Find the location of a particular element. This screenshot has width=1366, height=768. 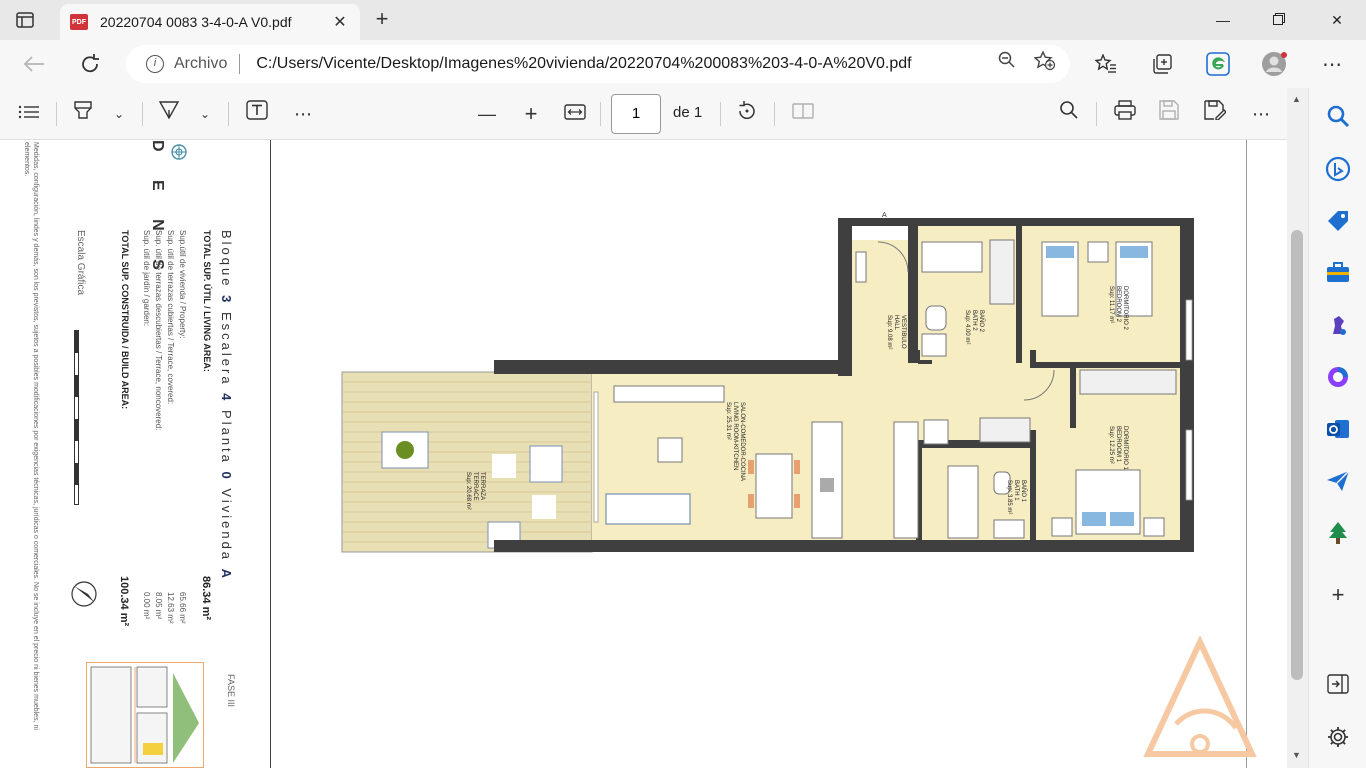

tab-close-icon: ✕ is located at coordinates (340, 22).